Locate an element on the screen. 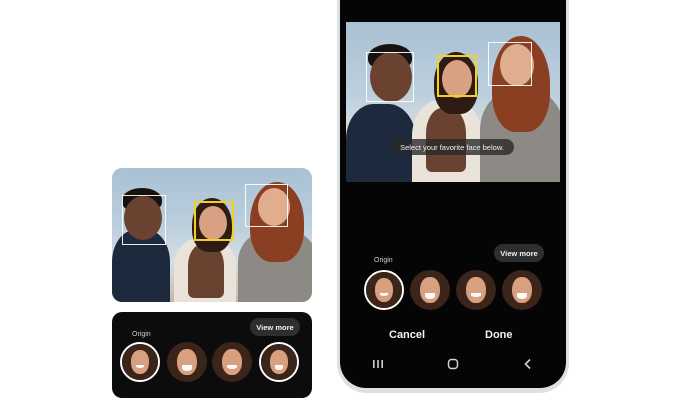  cancel-button: Cancel is located at coordinates (407, 335).